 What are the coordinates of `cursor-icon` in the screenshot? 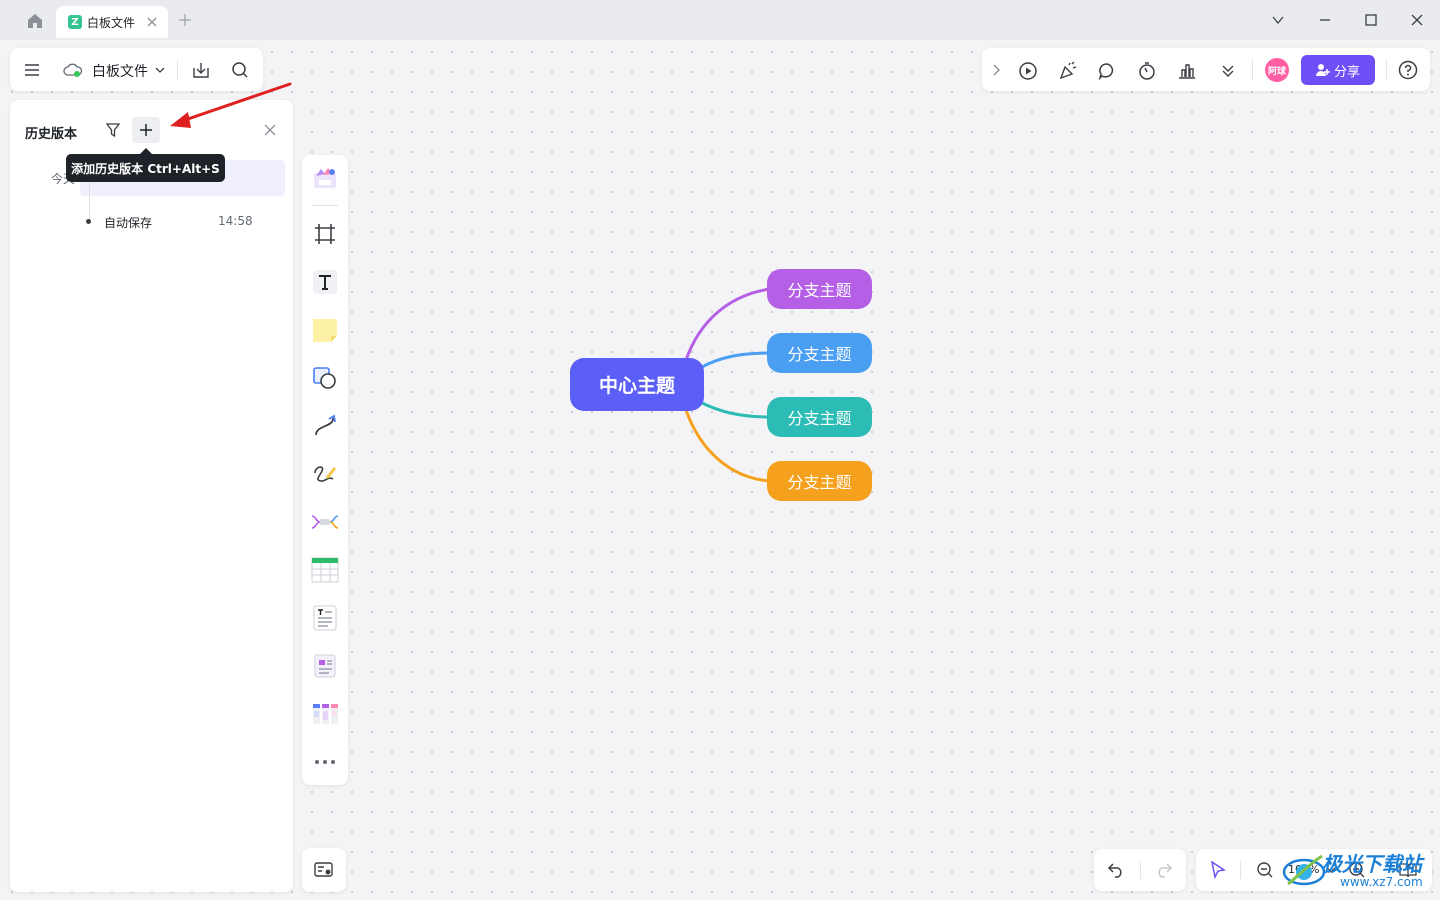 It's located at (1218, 870).